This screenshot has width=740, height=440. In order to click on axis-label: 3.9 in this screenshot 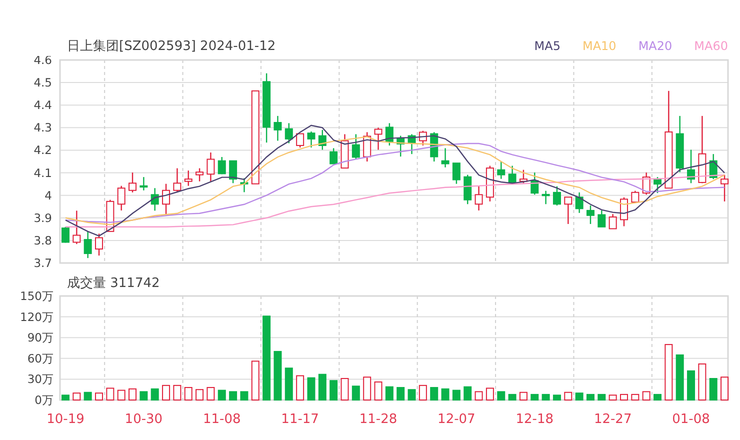, I will do `click(43, 217)`.